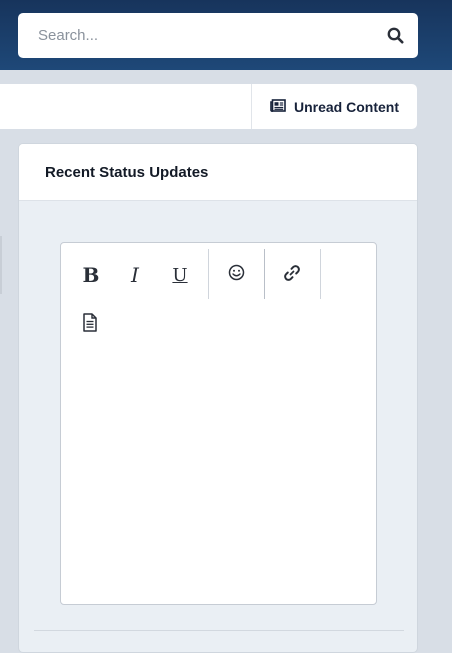 Image resolution: width=452 pixels, height=653 pixels. I want to click on smiley-icon, so click(236, 275).